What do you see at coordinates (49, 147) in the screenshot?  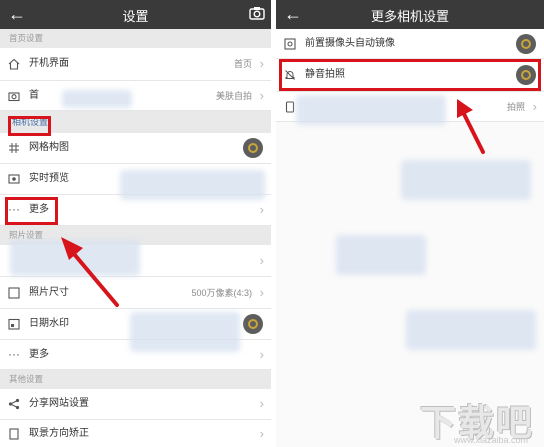 I see `grid-label: 网格构图` at bounding box center [49, 147].